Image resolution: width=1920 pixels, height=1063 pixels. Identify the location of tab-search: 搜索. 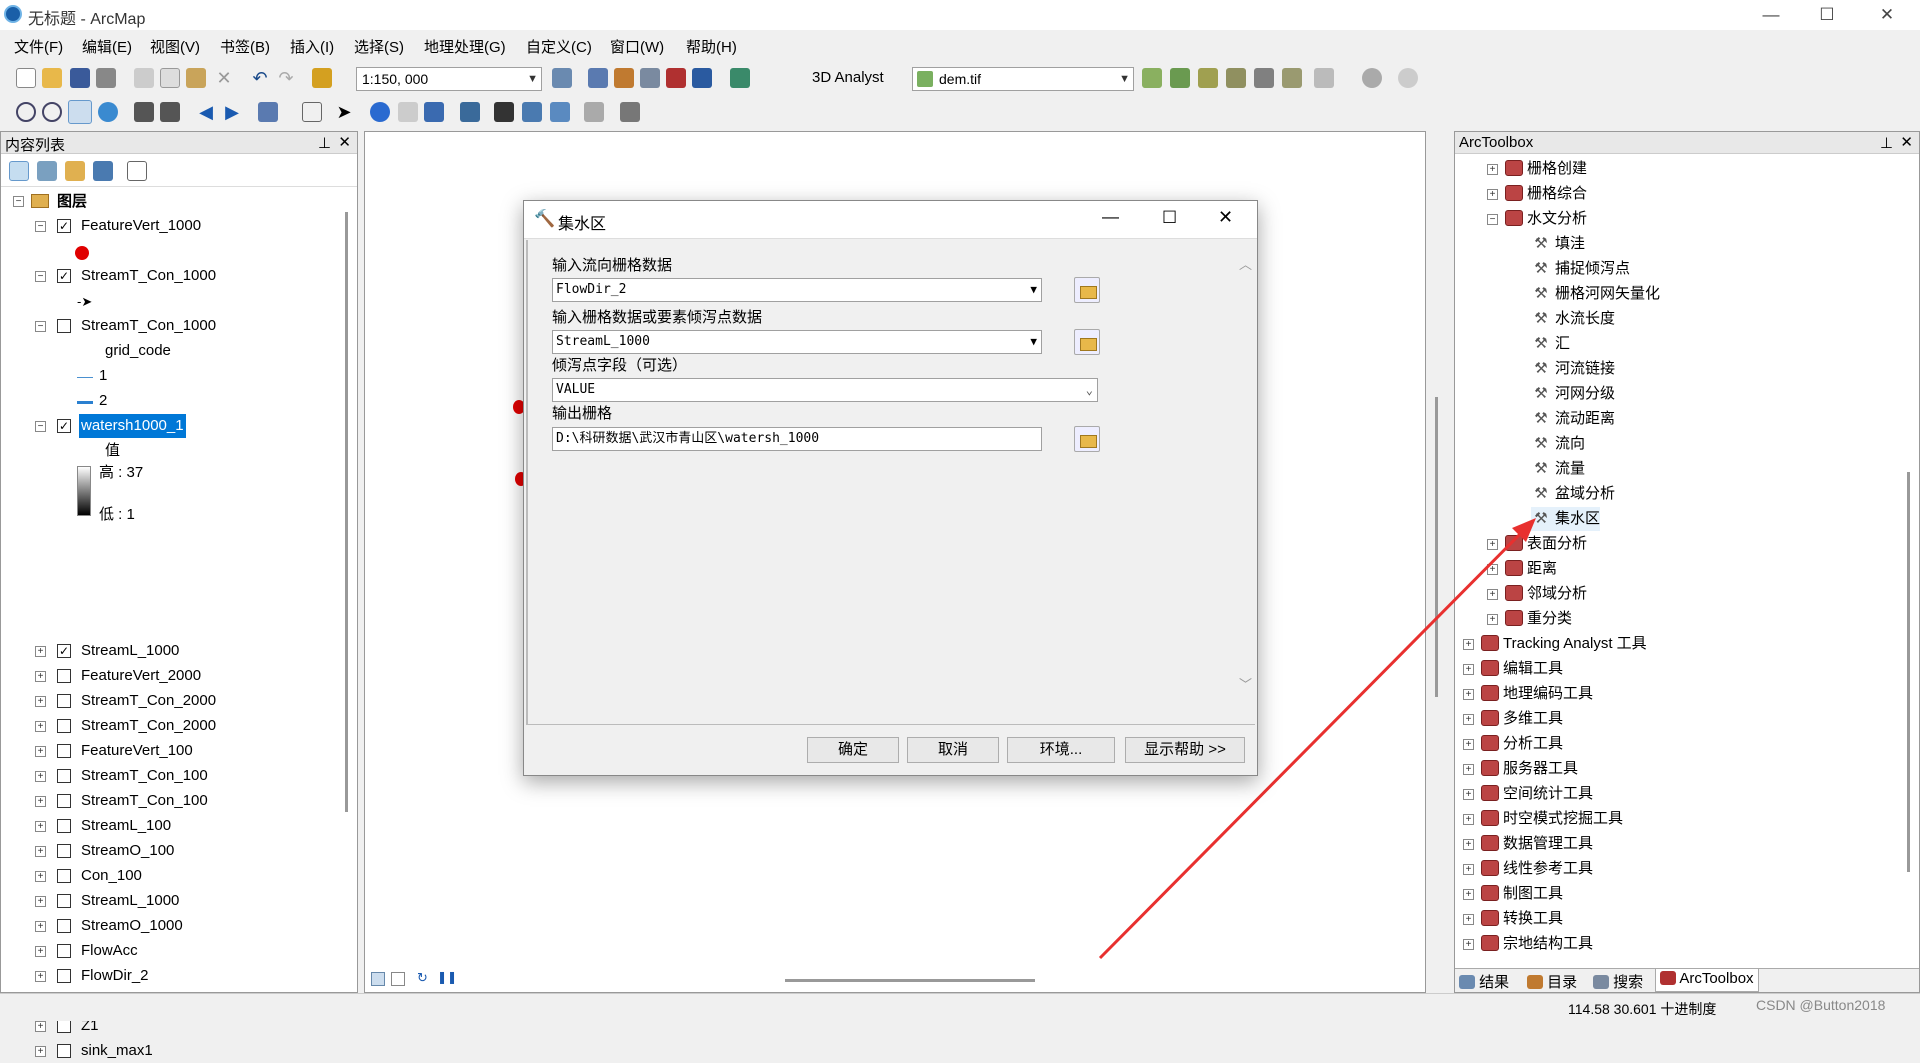
(1618, 981).